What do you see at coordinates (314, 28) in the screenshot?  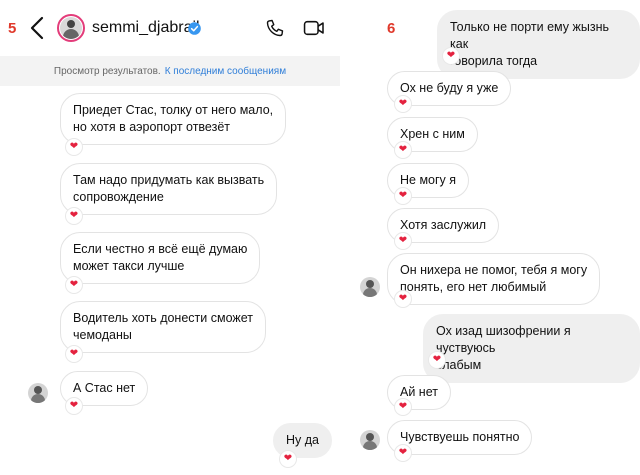 I see `video-call-icon` at bounding box center [314, 28].